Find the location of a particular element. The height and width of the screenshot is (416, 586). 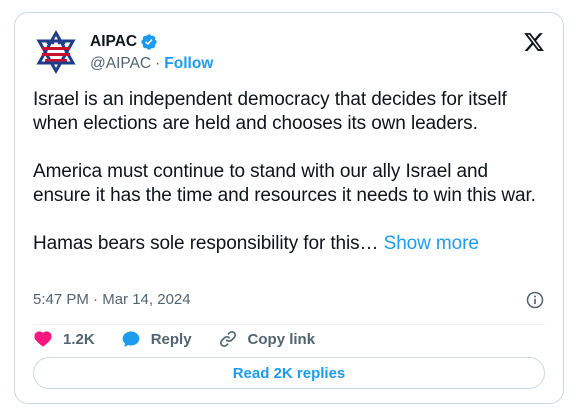

copy-link-label: Copy link is located at coordinates (281, 339).